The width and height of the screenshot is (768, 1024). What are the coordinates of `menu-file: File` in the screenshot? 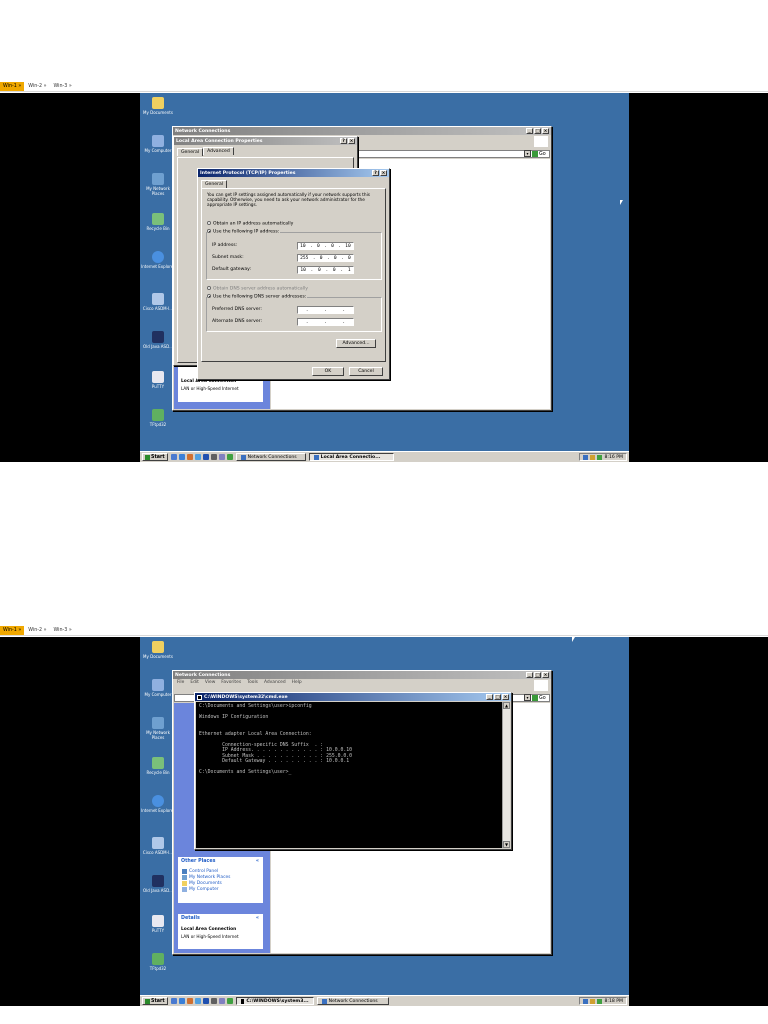 It's located at (180, 682).